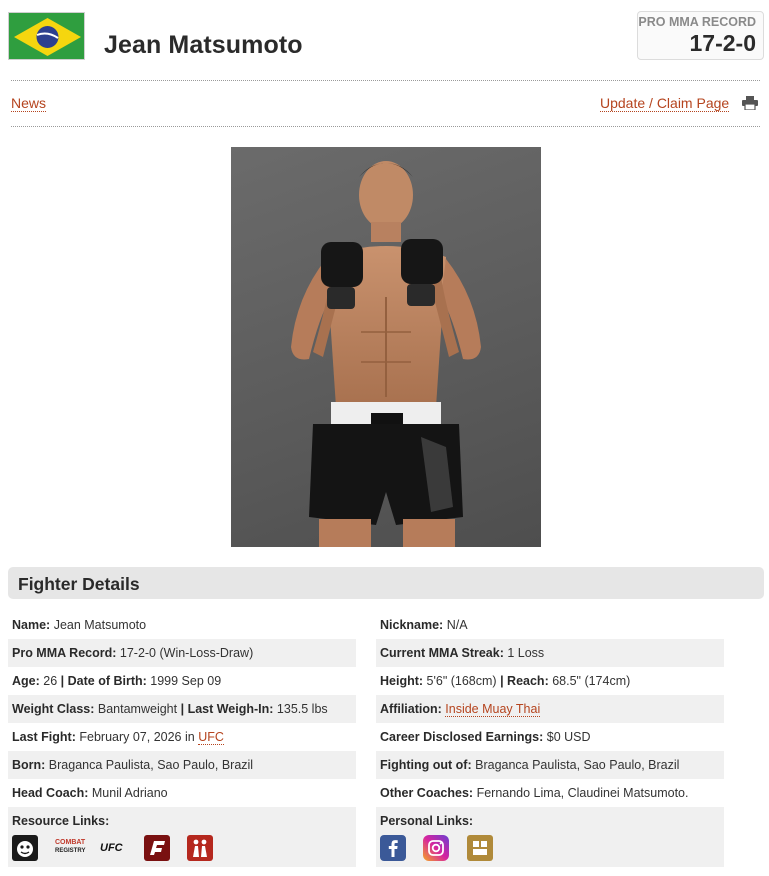 The height and width of the screenshot is (876, 769). I want to click on fighter-name: Jean Matsumoto, so click(203, 45).